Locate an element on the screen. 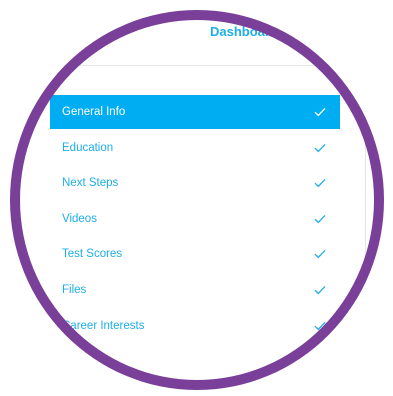 The image size is (393, 396). menu-item-files: Files is located at coordinates (195, 290).